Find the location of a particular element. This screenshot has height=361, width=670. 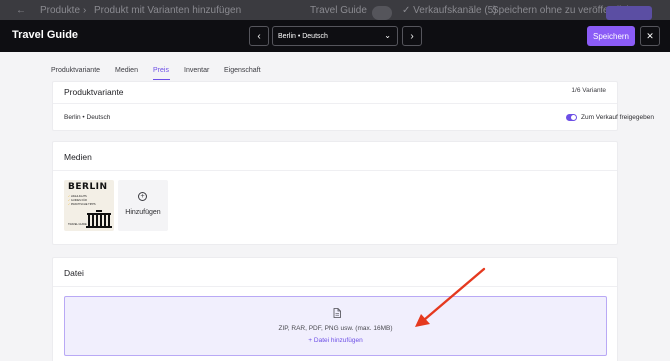

sale-release-label: Zum Verkauf freigegeben is located at coordinates (617, 117).